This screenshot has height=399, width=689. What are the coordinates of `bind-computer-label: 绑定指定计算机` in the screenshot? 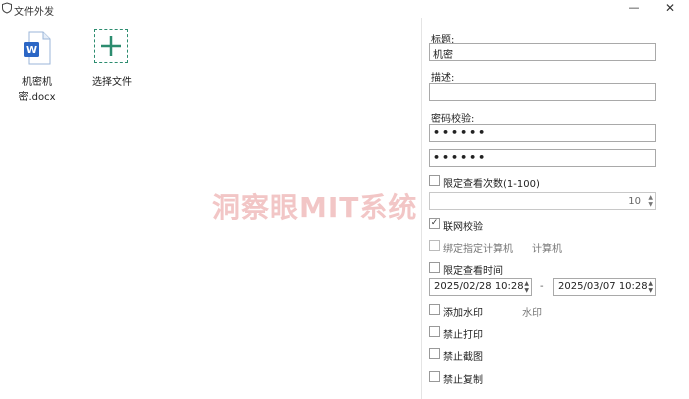 It's located at (478, 249).